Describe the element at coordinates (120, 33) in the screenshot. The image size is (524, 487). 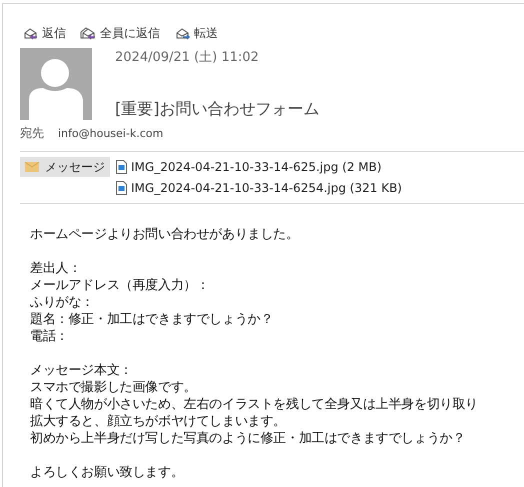
I see `reply-all-button: 全員に返信` at that location.